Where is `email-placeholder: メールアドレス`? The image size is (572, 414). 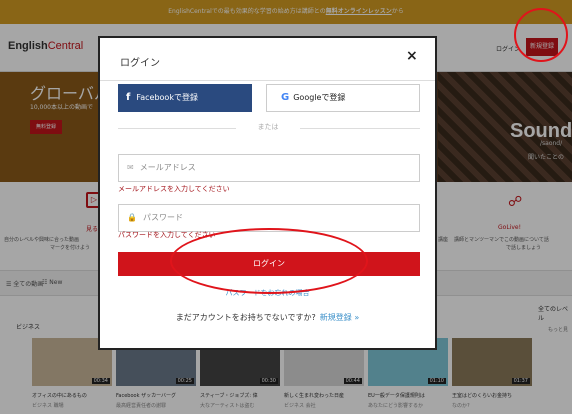
email-placeholder: メールアドレス is located at coordinates (167, 167).